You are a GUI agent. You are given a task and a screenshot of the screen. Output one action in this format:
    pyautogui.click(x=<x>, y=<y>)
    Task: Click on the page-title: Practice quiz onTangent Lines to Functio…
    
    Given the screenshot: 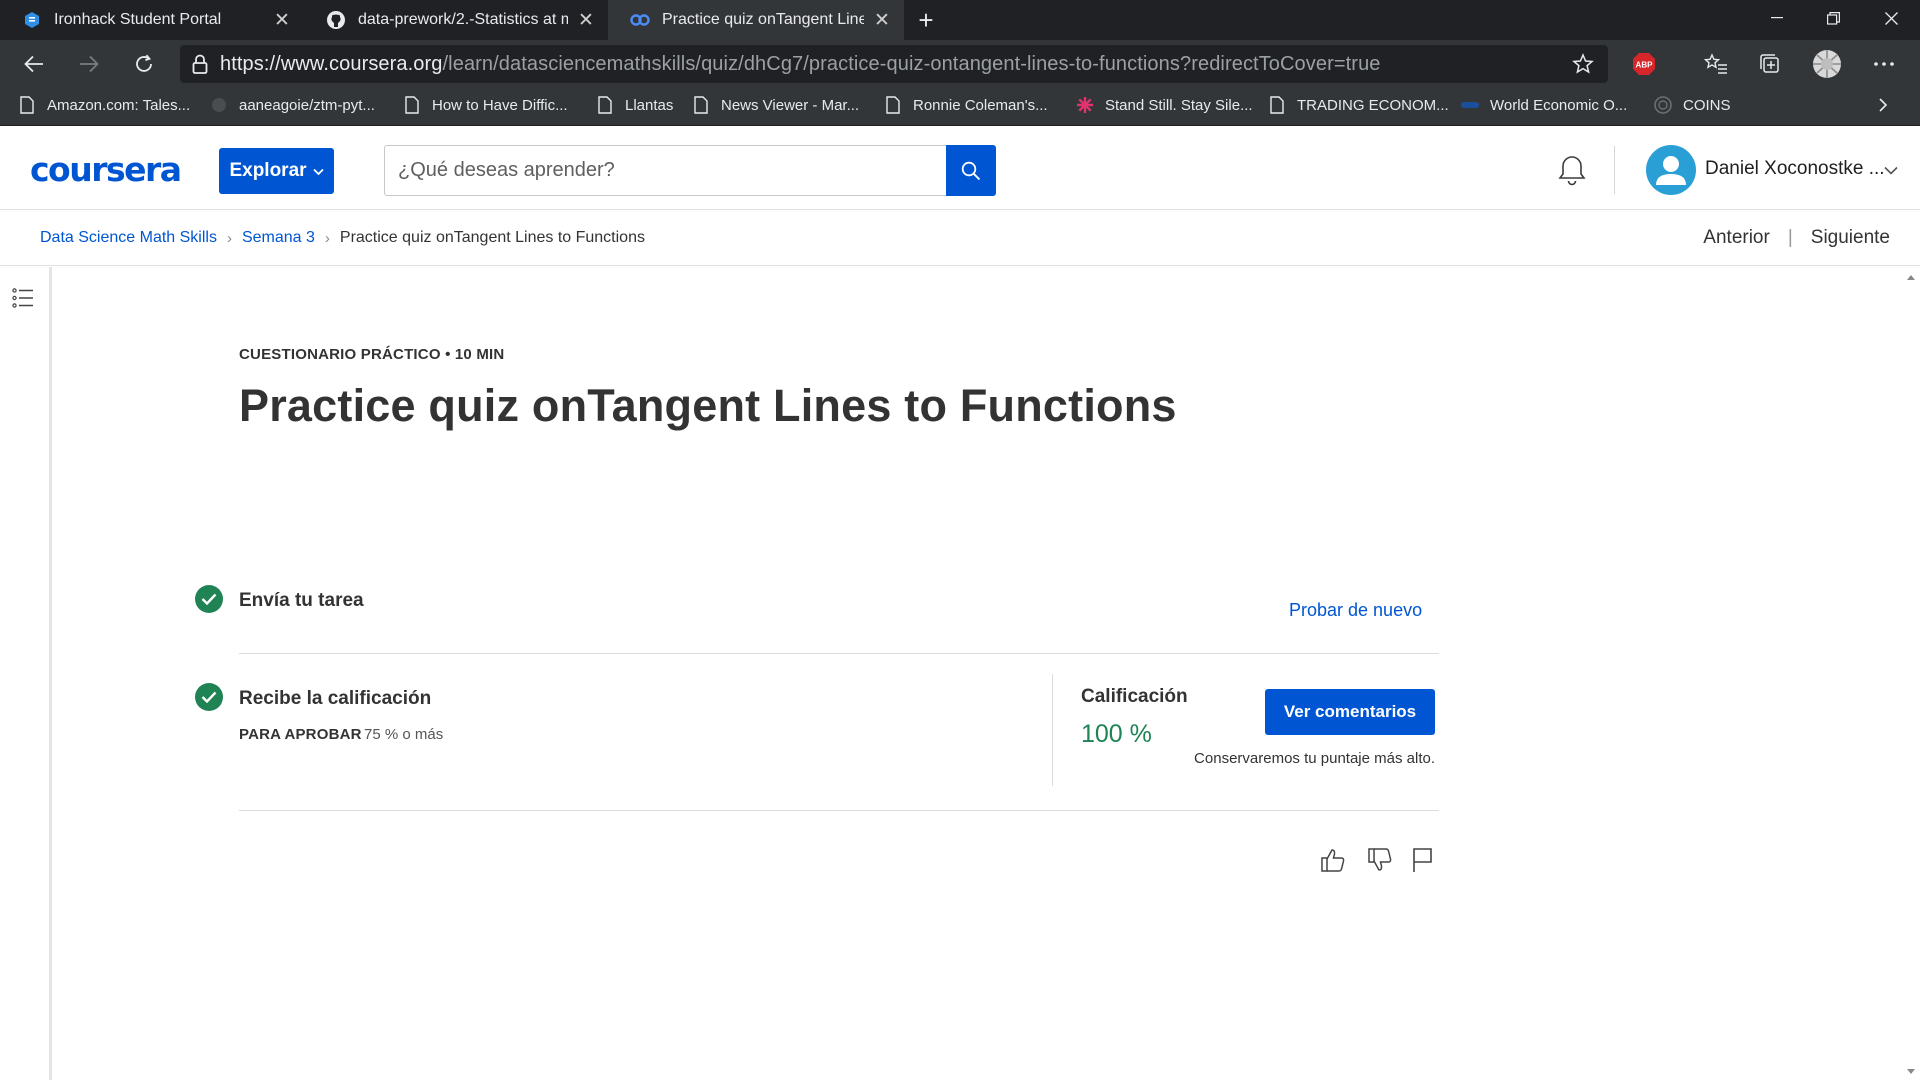 What is the action you would take?
    pyautogui.click(x=708, y=405)
    